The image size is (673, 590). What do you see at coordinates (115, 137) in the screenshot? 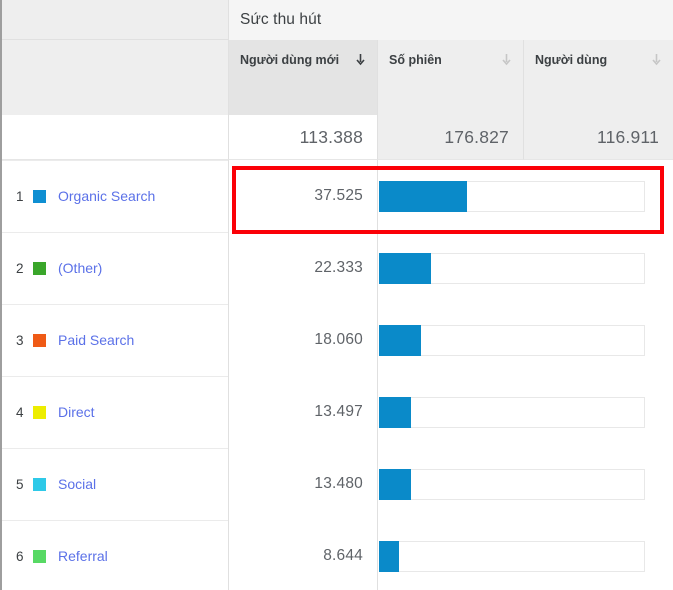
I see `totals-row-label-cell` at bounding box center [115, 137].